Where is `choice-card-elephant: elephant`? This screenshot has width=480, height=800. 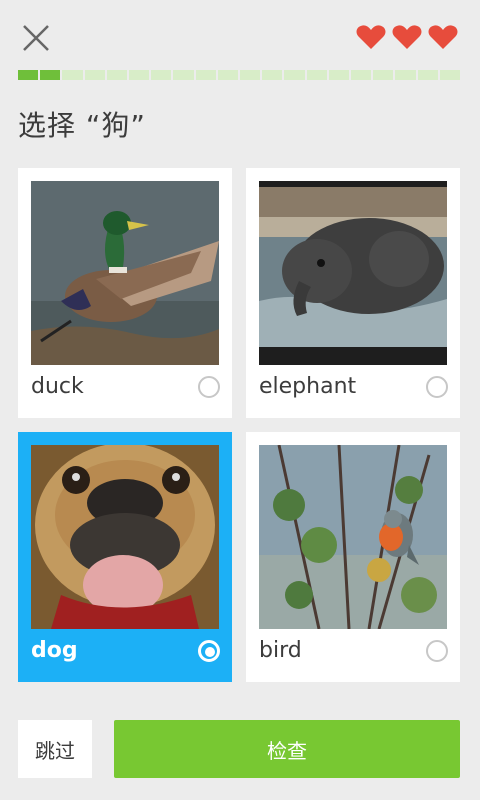
choice-card-elephant: elephant is located at coordinates (353, 293).